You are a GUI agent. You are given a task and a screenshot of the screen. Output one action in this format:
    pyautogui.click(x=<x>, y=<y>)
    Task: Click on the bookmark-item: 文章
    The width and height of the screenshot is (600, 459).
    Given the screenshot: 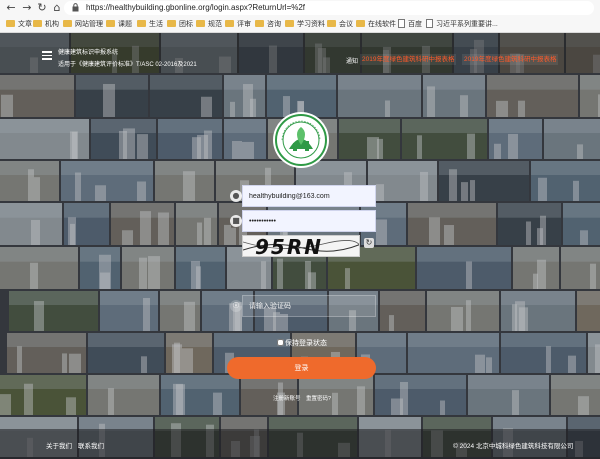 What is the action you would take?
    pyautogui.click(x=19, y=24)
    